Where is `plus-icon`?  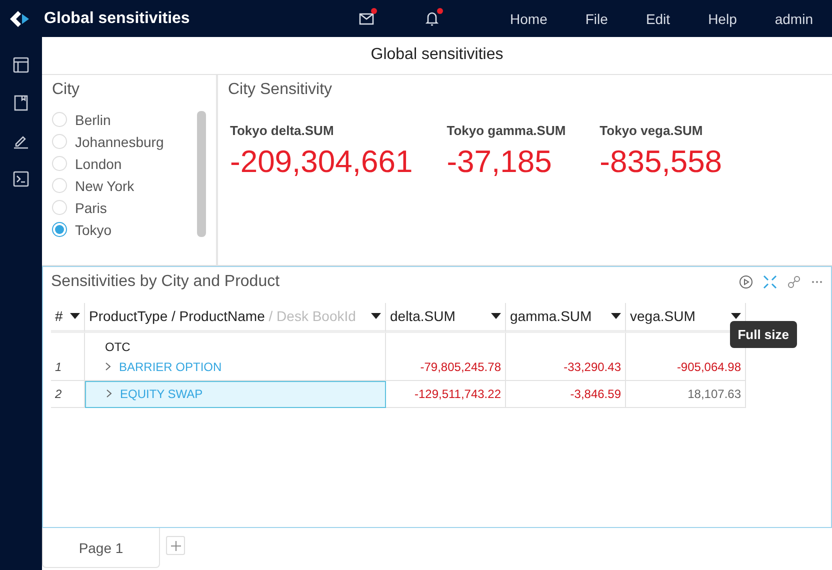
plus-icon is located at coordinates (175, 545).